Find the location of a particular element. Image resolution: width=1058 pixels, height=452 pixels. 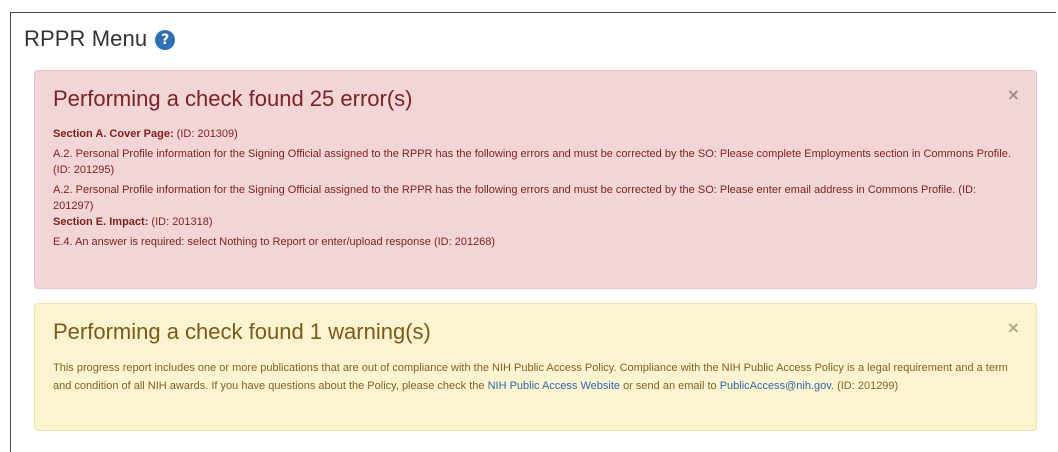

error-section-a: Section A. Cover Page: (ID: 201309) is located at coordinates (535, 134).